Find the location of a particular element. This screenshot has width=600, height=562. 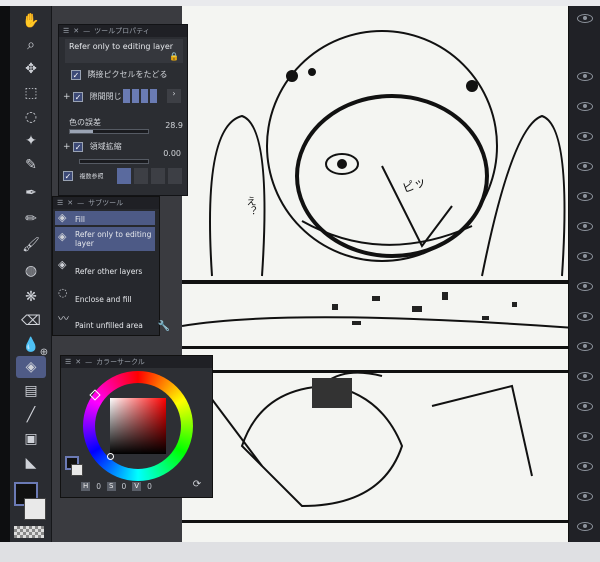

area-scaling-slider is located at coordinates (114, 161).